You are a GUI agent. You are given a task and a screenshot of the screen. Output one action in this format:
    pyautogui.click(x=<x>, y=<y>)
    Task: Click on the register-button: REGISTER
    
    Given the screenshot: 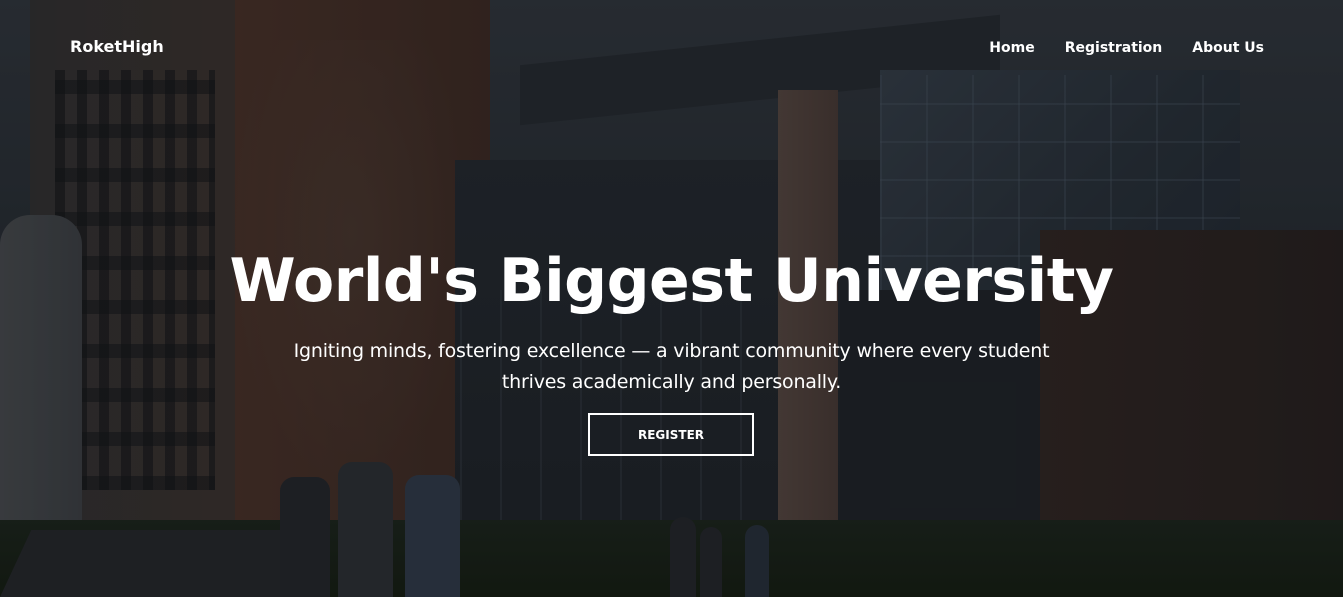 What is the action you would take?
    pyautogui.click(x=671, y=434)
    